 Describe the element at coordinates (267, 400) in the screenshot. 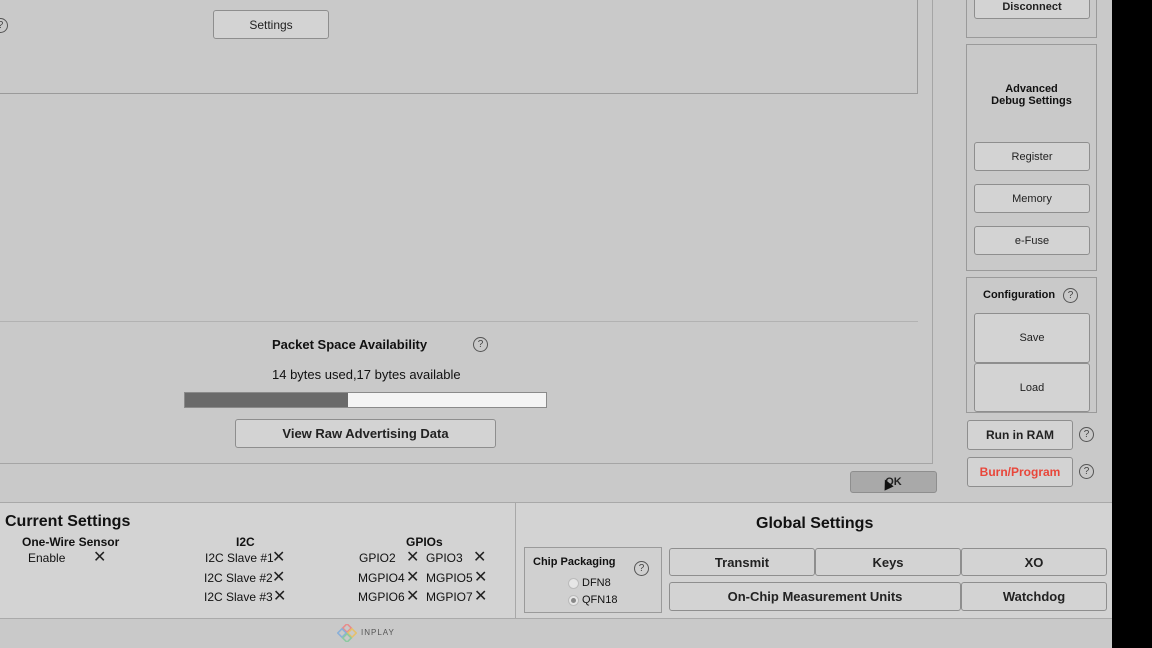

I see `packet-usage-fill` at that location.